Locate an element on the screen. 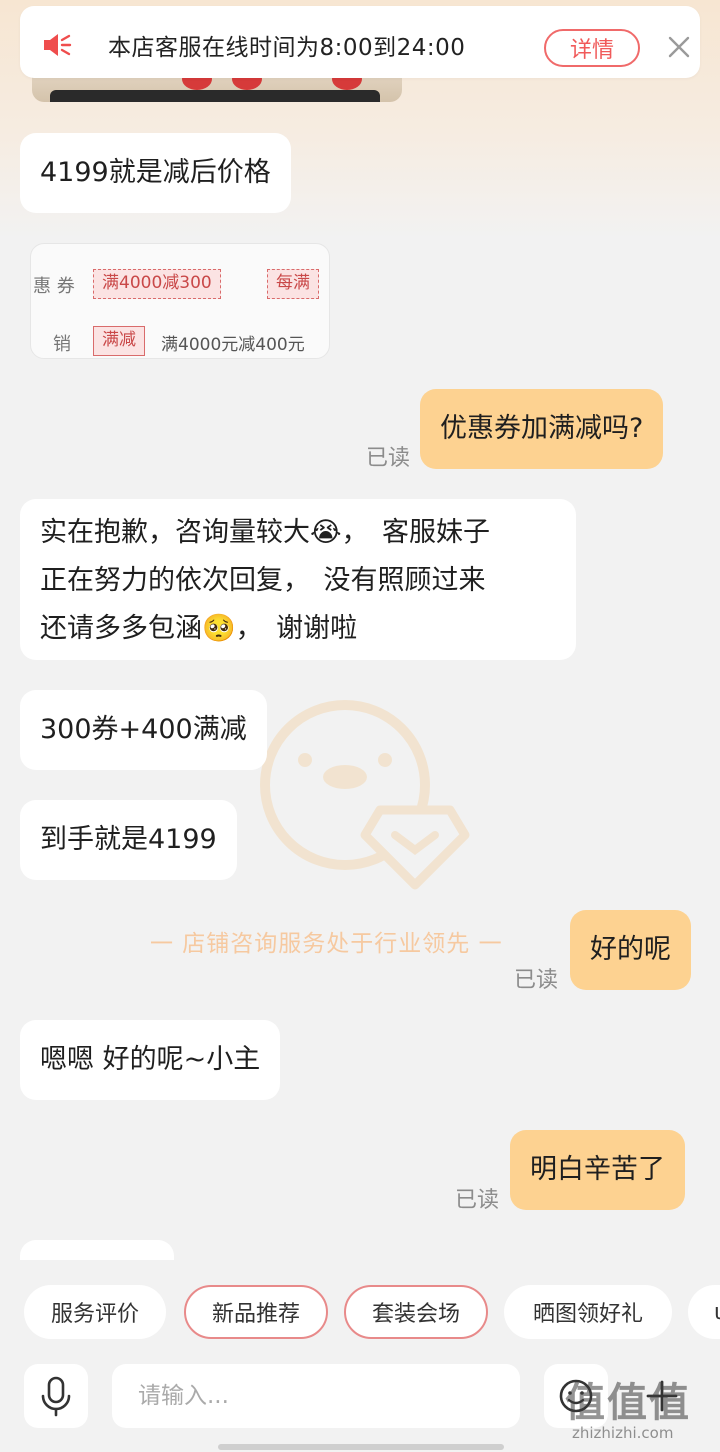 The image size is (720, 1452). message-bubble-service: 300券+400满减 is located at coordinates (143, 730).